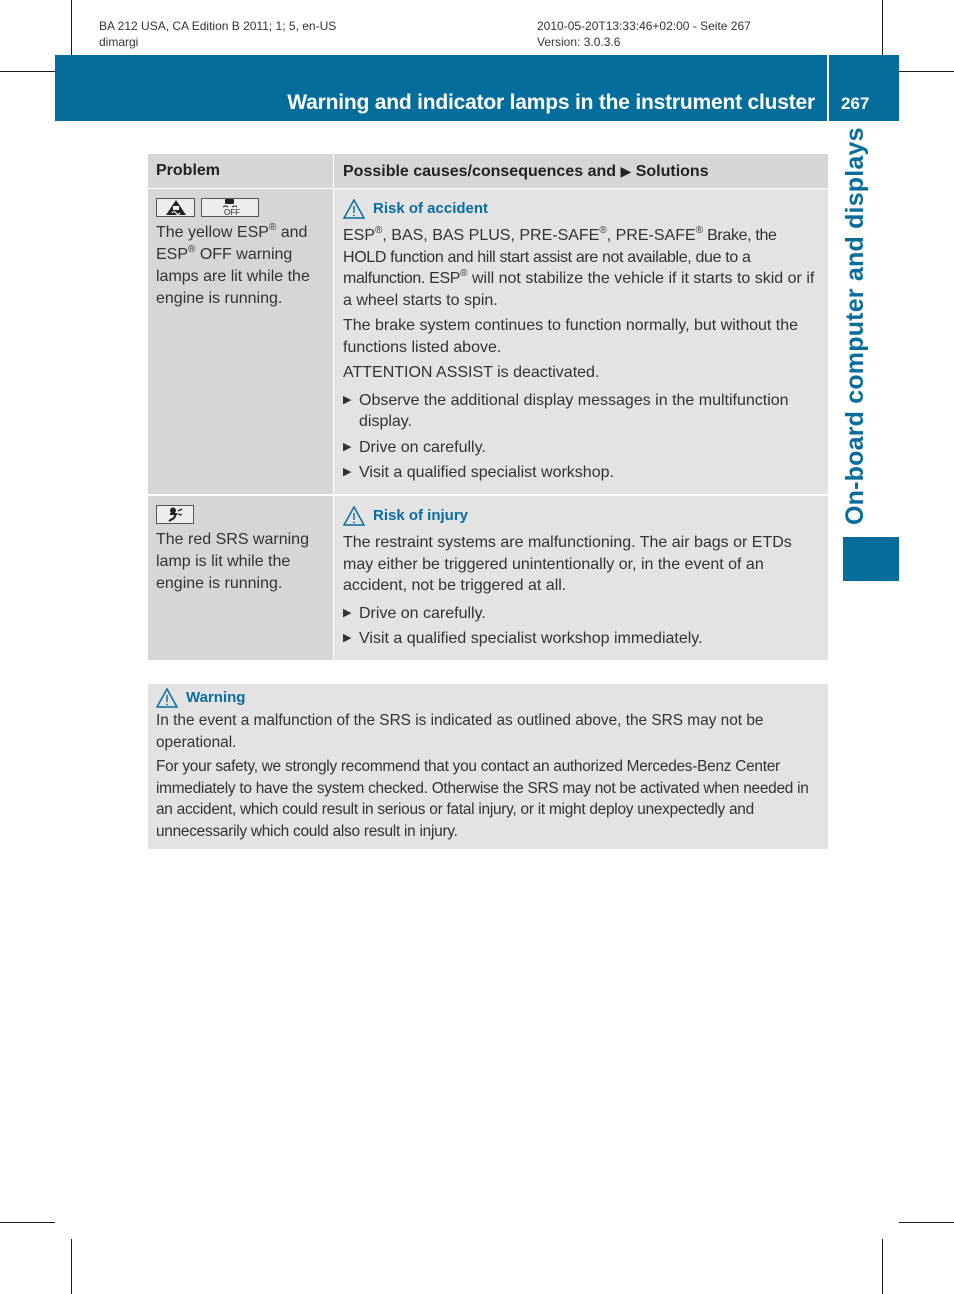 The width and height of the screenshot is (954, 1294). What do you see at coordinates (240, 515) in the screenshot?
I see `lamp-icons` at bounding box center [240, 515].